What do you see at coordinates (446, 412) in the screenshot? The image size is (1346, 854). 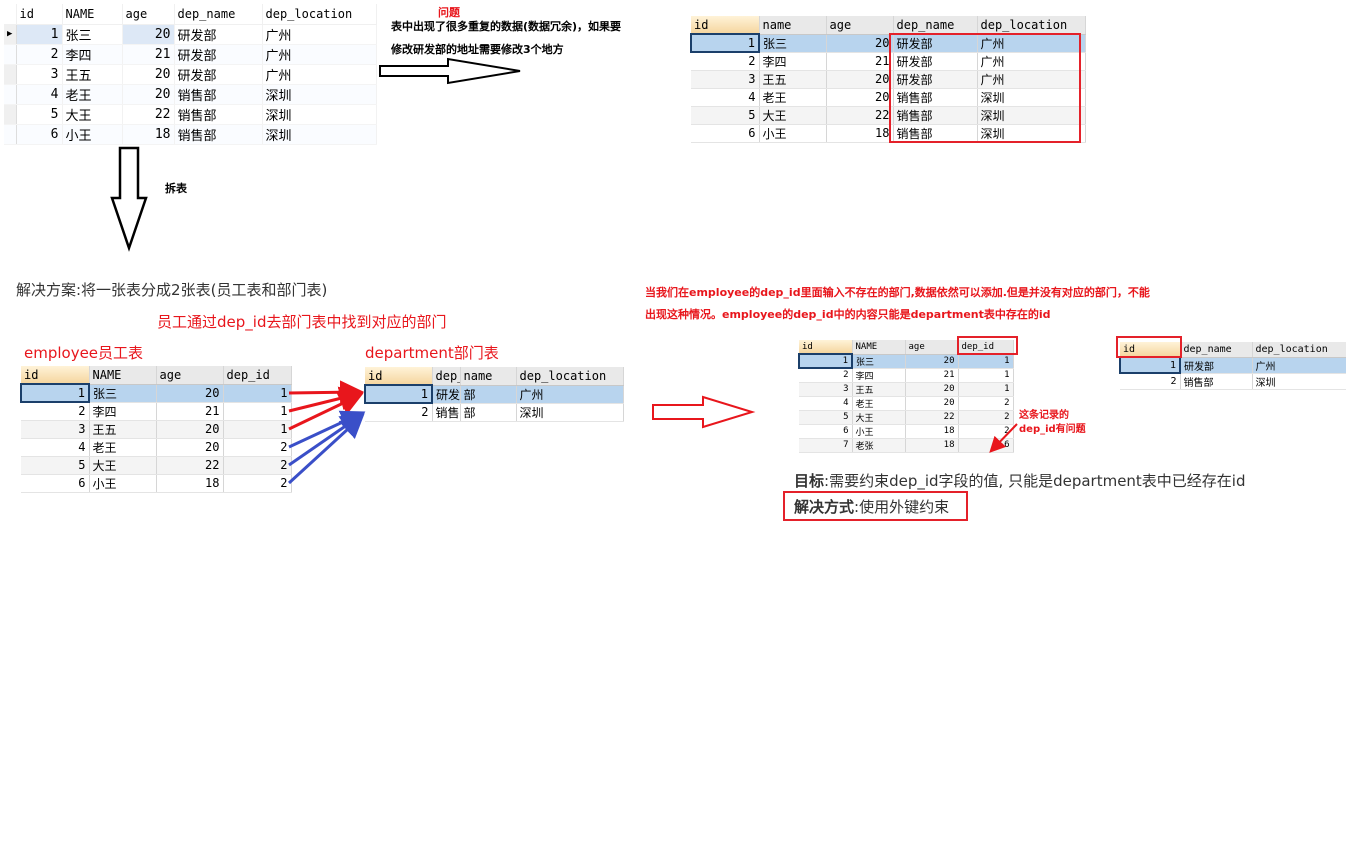 I see `cell: 销售` at bounding box center [446, 412].